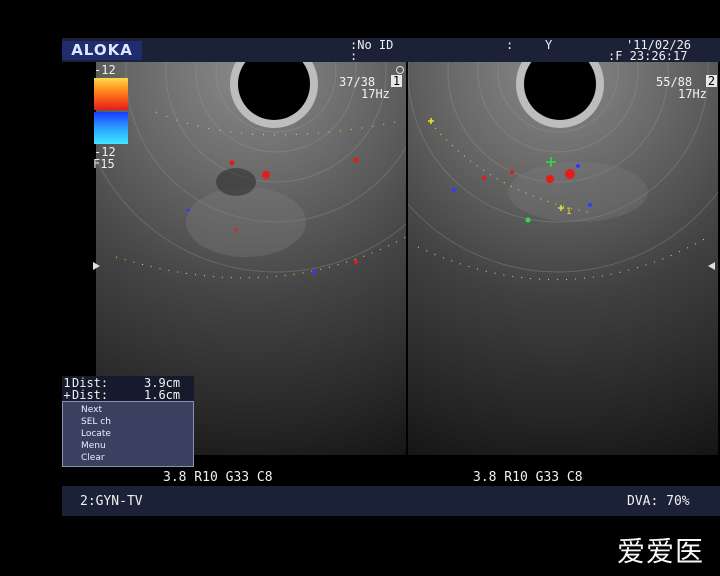  I want to click on frame-rate-right: 17Hz, so click(692, 94).